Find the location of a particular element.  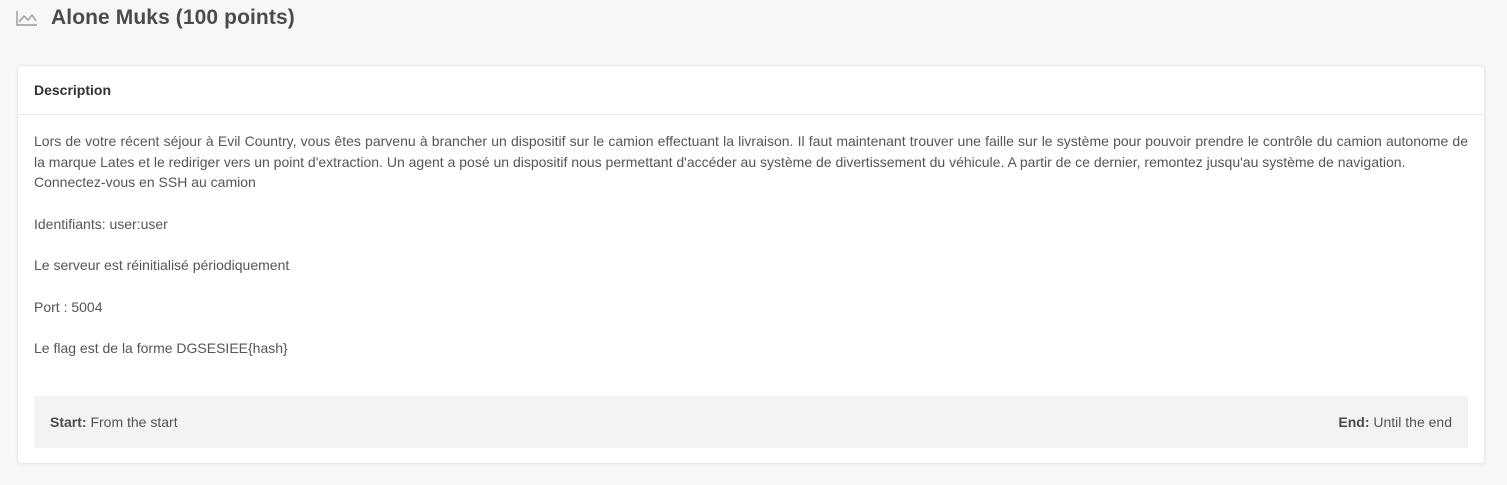

timeframe-bar: Start: From the start End: Until the end is located at coordinates (751, 422).